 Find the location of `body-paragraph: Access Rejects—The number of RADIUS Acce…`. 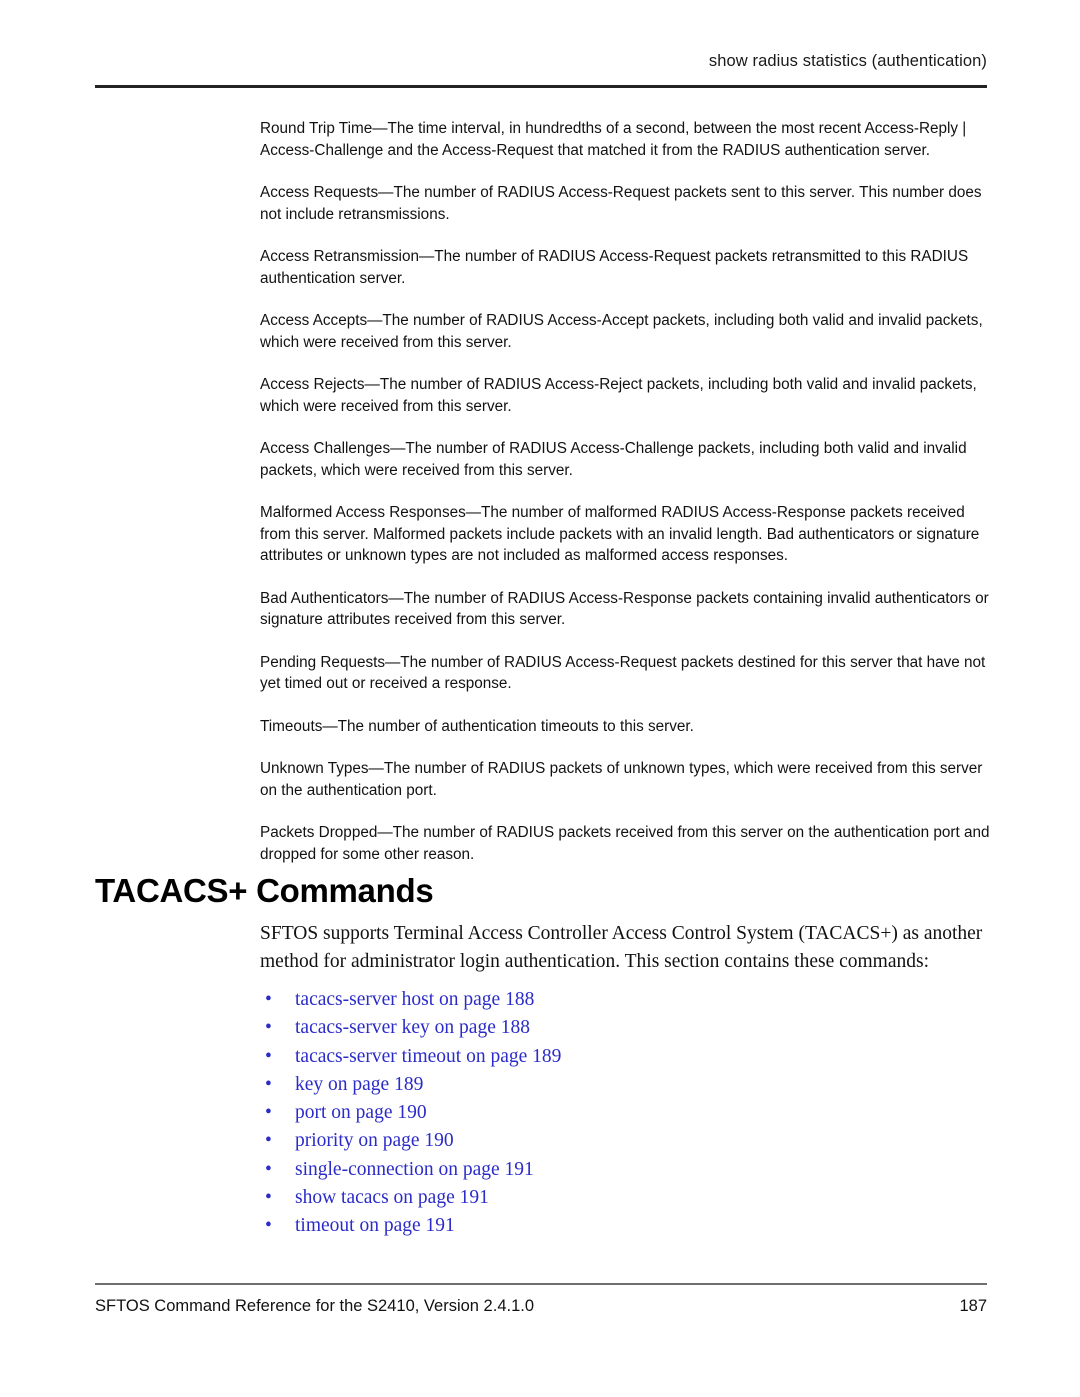

body-paragraph: Access Rejects—The number of RADIUS Acce… is located at coordinates (618, 395).